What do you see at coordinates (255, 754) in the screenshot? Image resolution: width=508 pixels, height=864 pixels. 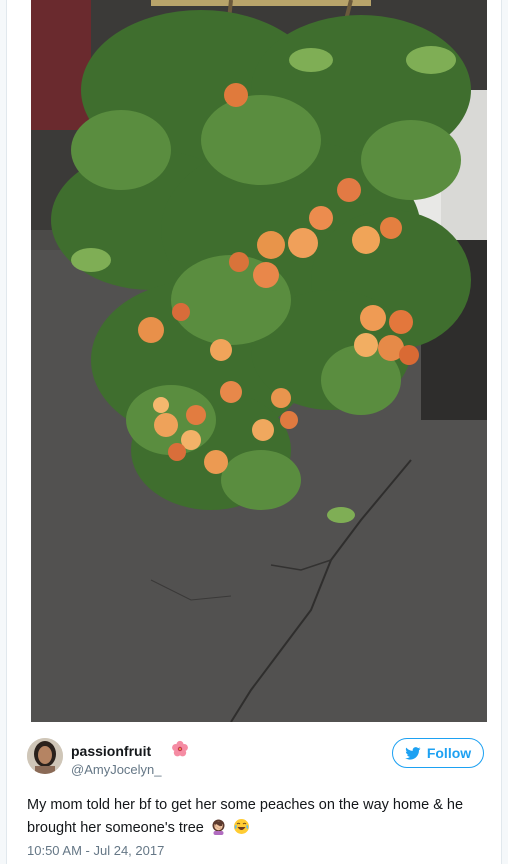 I see `tweet-author-row: passionfruit @AmyJocelyn_ Follow` at bounding box center [255, 754].